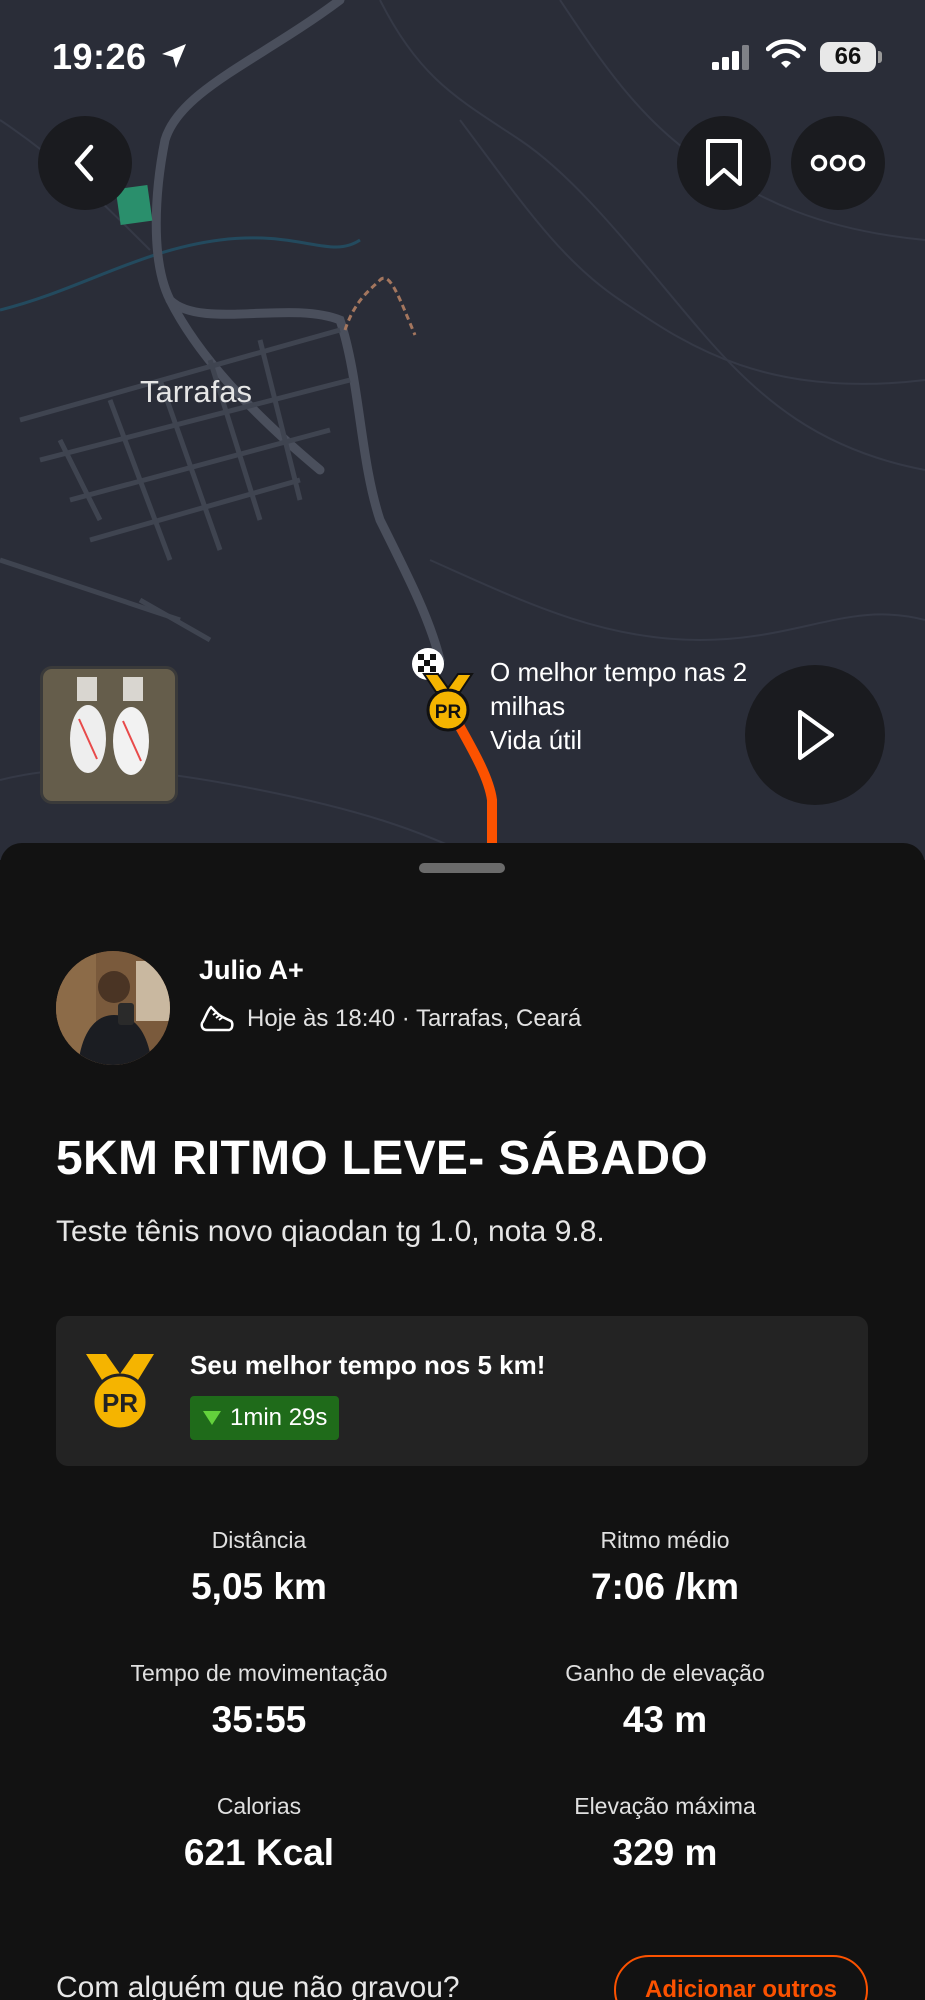 The width and height of the screenshot is (925, 2000). I want to click on time-improvement-badge: 1min 29s, so click(265, 1418).